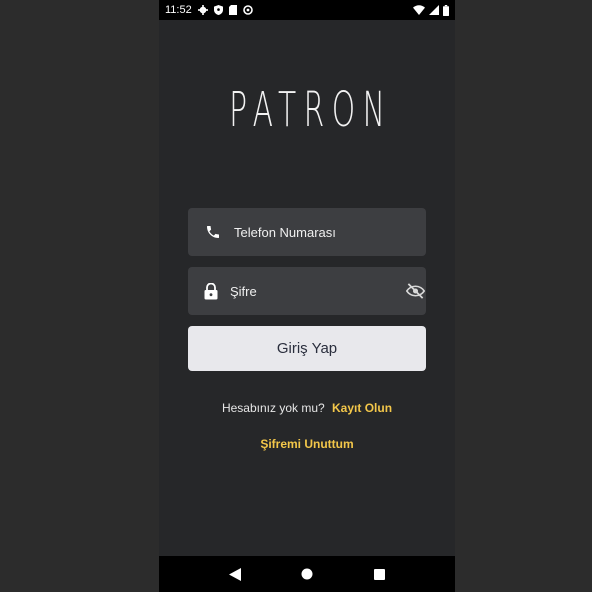 The width and height of the screenshot is (592, 592). Describe the element at coordinates (419, 10) in the screenshot. I see `wifi-icon` at that location.